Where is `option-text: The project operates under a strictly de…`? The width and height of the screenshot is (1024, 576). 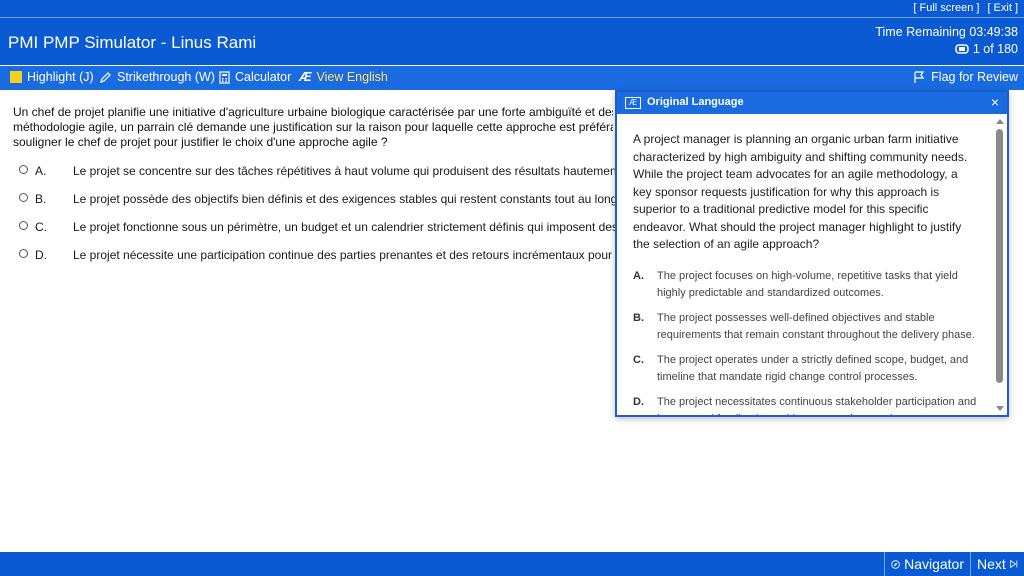
option-text: The project operates under a strictly de… is located at coordinates (813, 368).